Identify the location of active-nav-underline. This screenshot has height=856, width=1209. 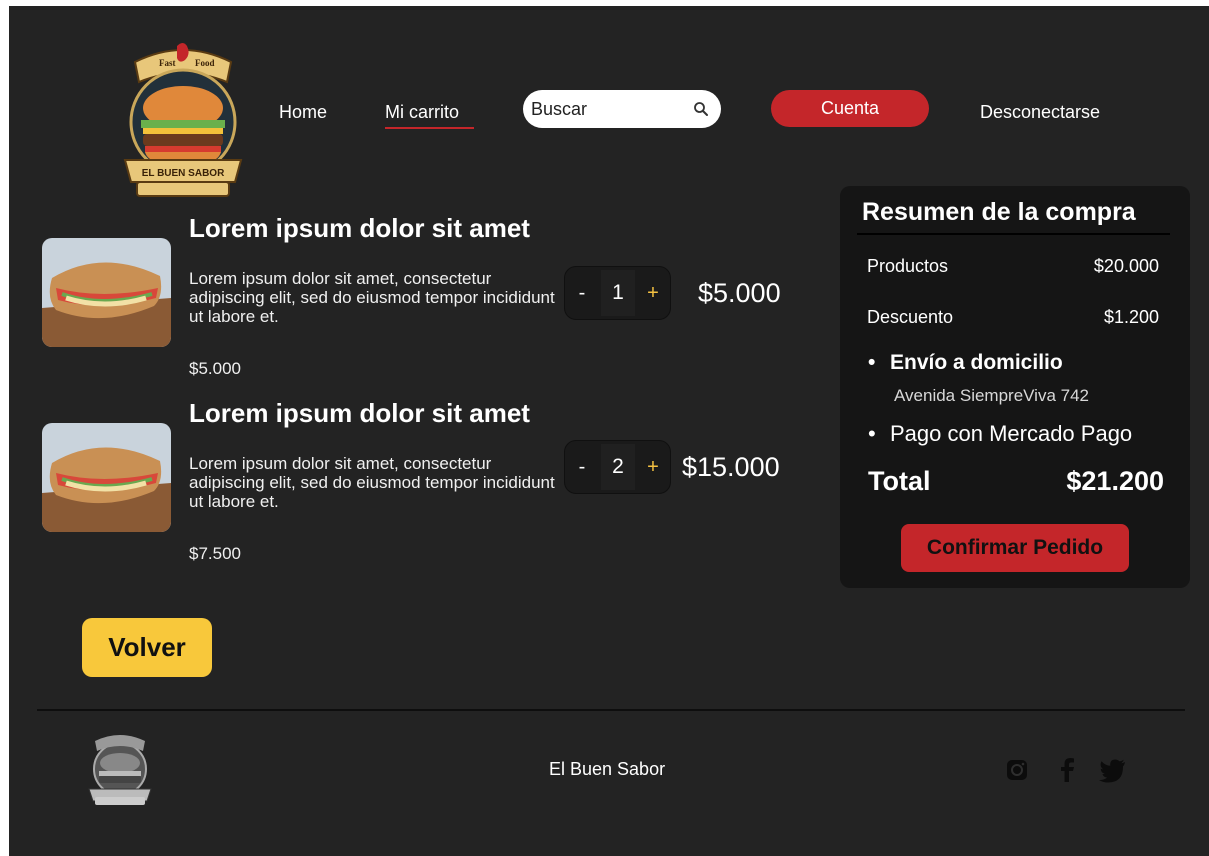
(429, 128).